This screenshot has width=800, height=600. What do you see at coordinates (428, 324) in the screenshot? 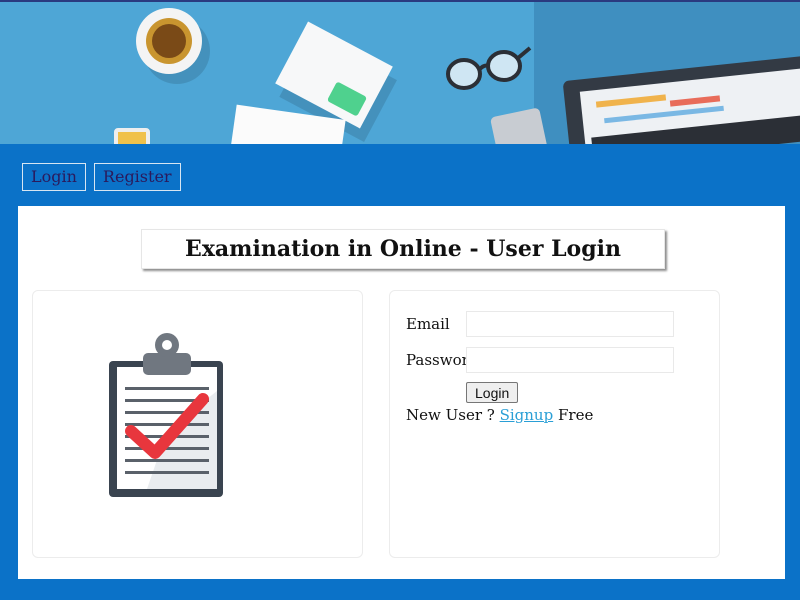
I see `email-label: Email` at bounding box center [428, 324].